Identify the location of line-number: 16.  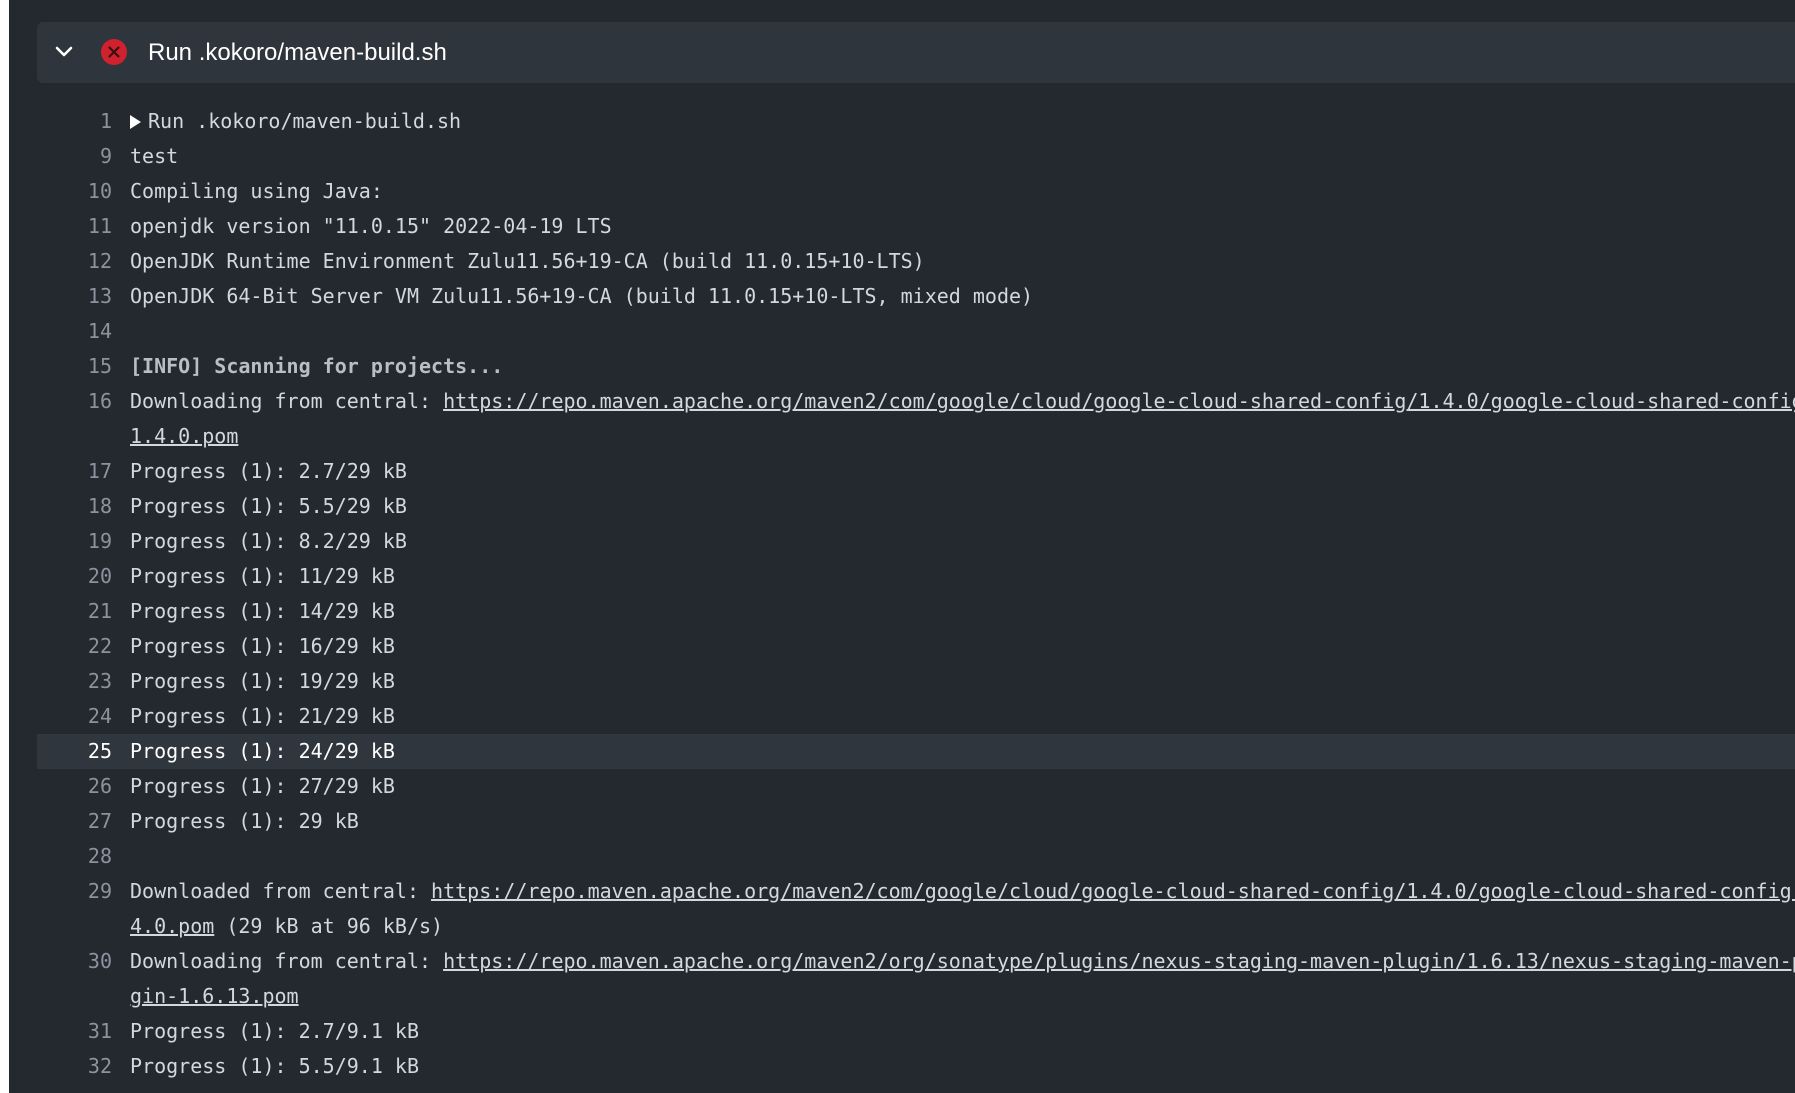
(83, 419).